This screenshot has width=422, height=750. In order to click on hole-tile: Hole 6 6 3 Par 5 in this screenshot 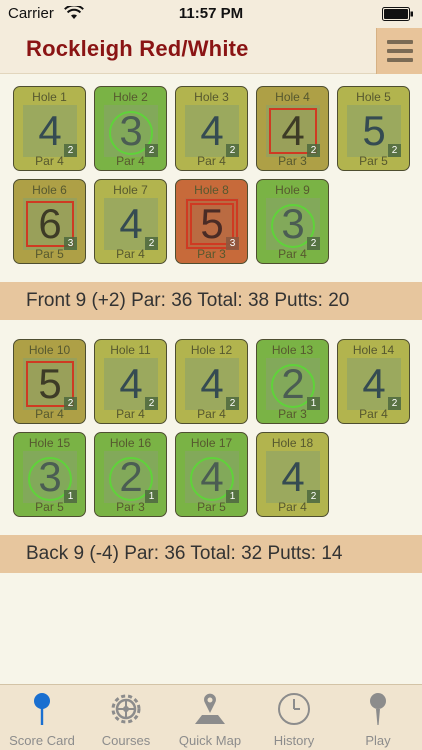, I will do `click(49, 221)`.